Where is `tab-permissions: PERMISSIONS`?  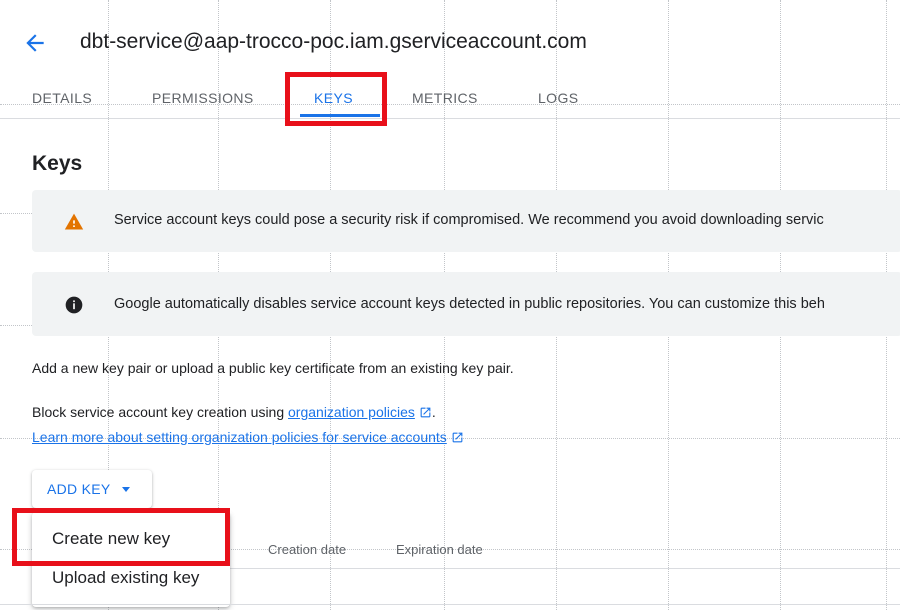 tab-permissions: PERMISSIONS is located at coordinates (203, 98).